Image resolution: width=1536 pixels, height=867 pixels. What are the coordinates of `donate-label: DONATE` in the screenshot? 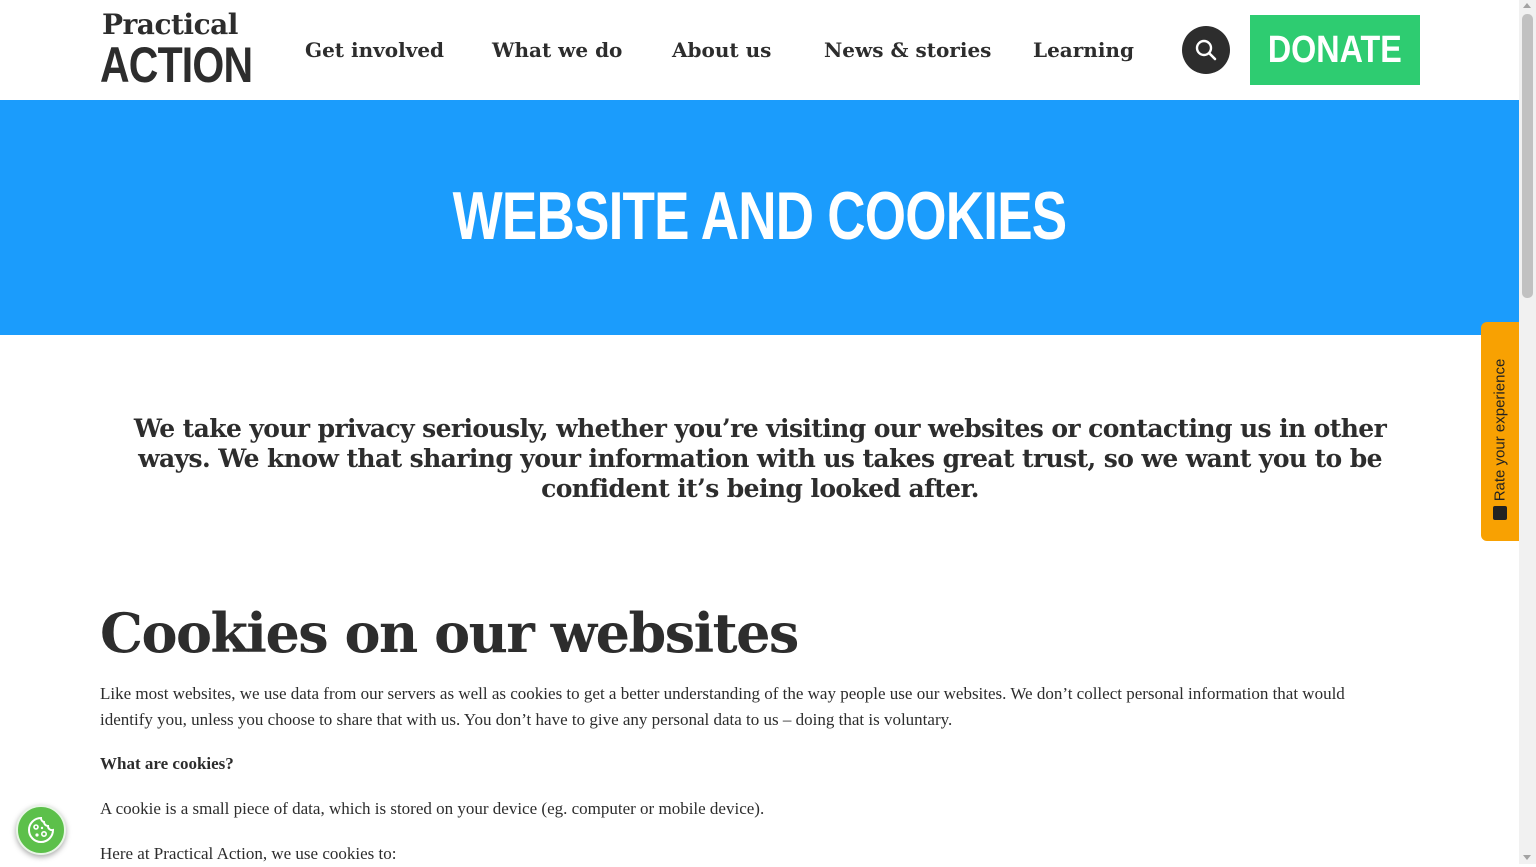 It's located at (1335, 50).